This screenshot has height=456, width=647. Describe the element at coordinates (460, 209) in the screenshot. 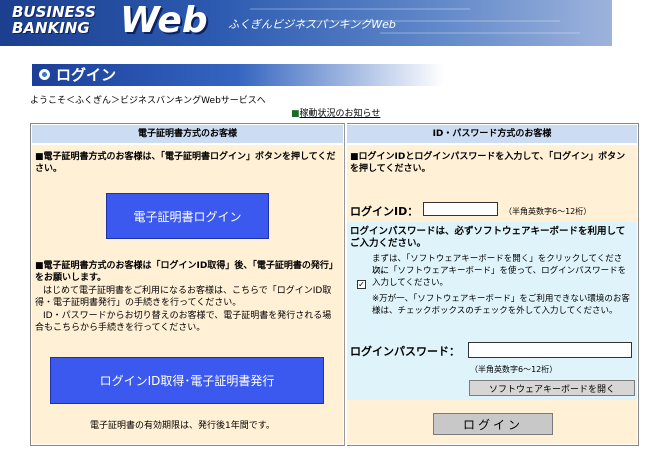

I see `login-id-input` at that location.